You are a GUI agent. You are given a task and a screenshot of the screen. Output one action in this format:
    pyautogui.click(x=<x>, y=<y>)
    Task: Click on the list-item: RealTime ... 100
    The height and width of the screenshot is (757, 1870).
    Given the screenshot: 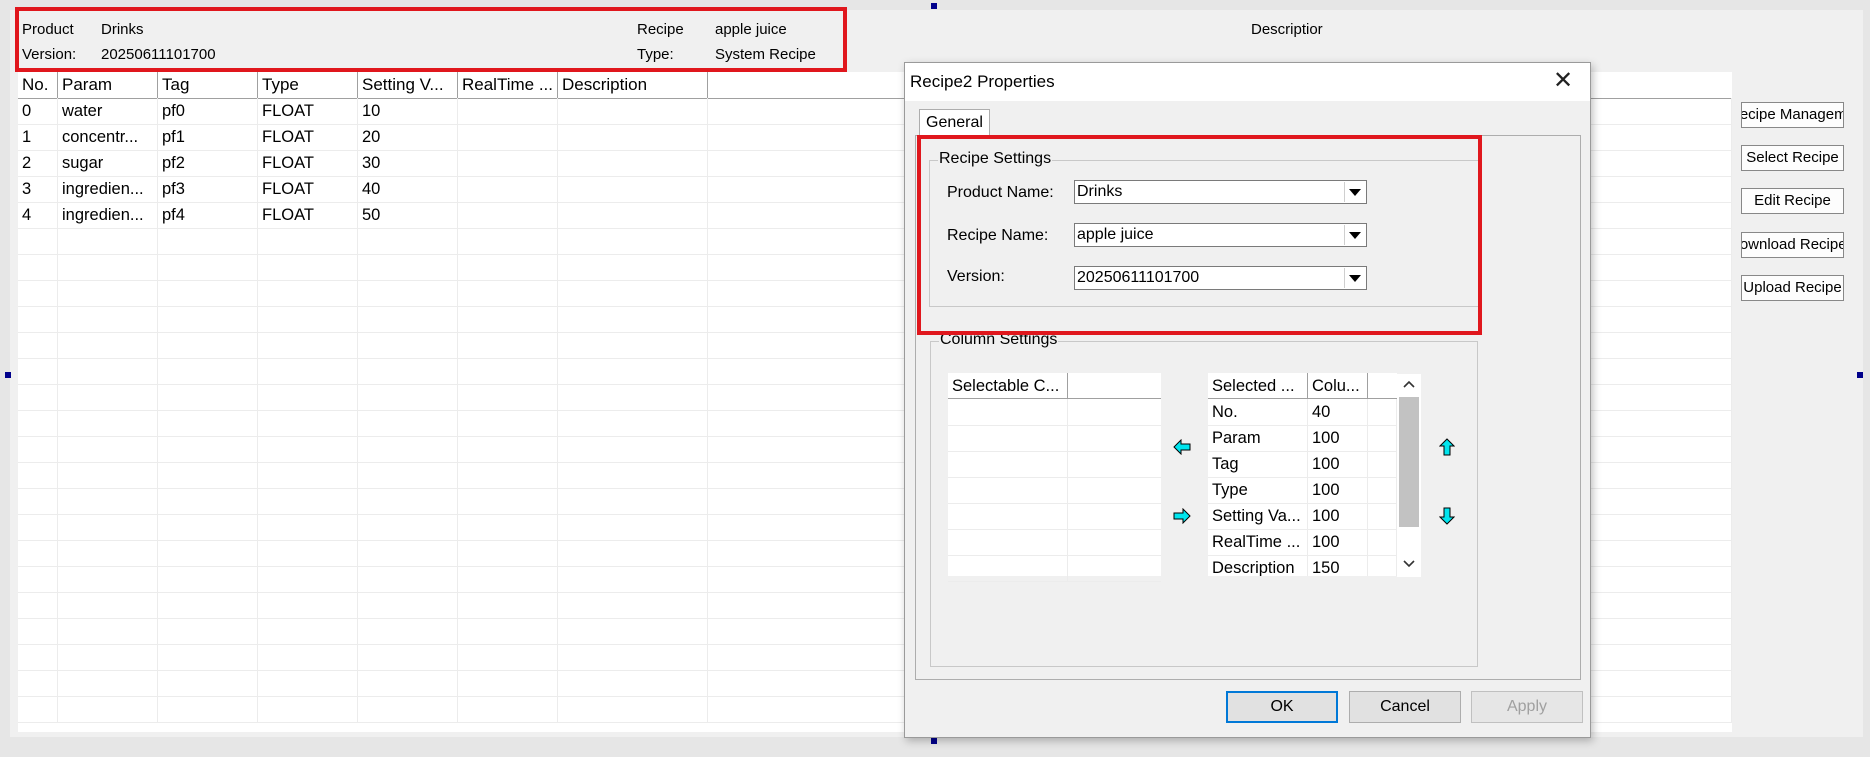 What is the action you would take?
    pyautogui.click(x=1302, y=542)
    